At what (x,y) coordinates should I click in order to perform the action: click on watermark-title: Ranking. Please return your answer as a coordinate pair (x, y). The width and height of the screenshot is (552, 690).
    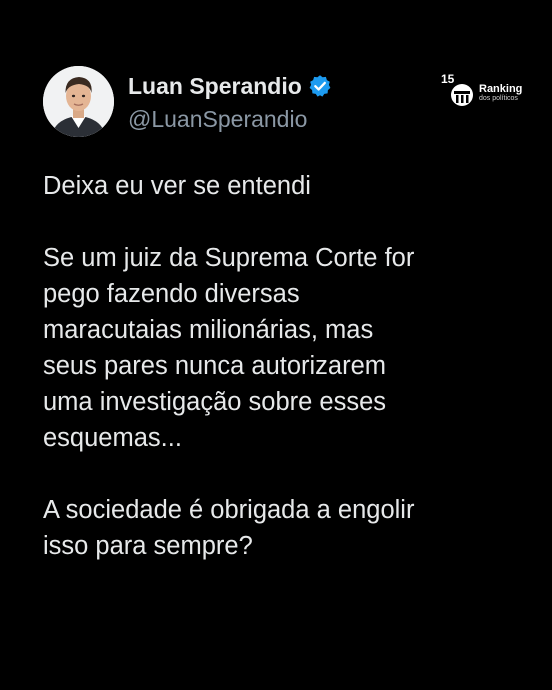
    Looking at the image, I should click on (501, 89).